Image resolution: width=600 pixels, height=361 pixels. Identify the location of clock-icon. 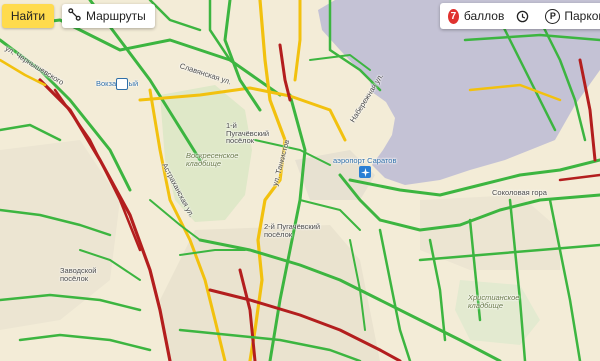
(522, 16).